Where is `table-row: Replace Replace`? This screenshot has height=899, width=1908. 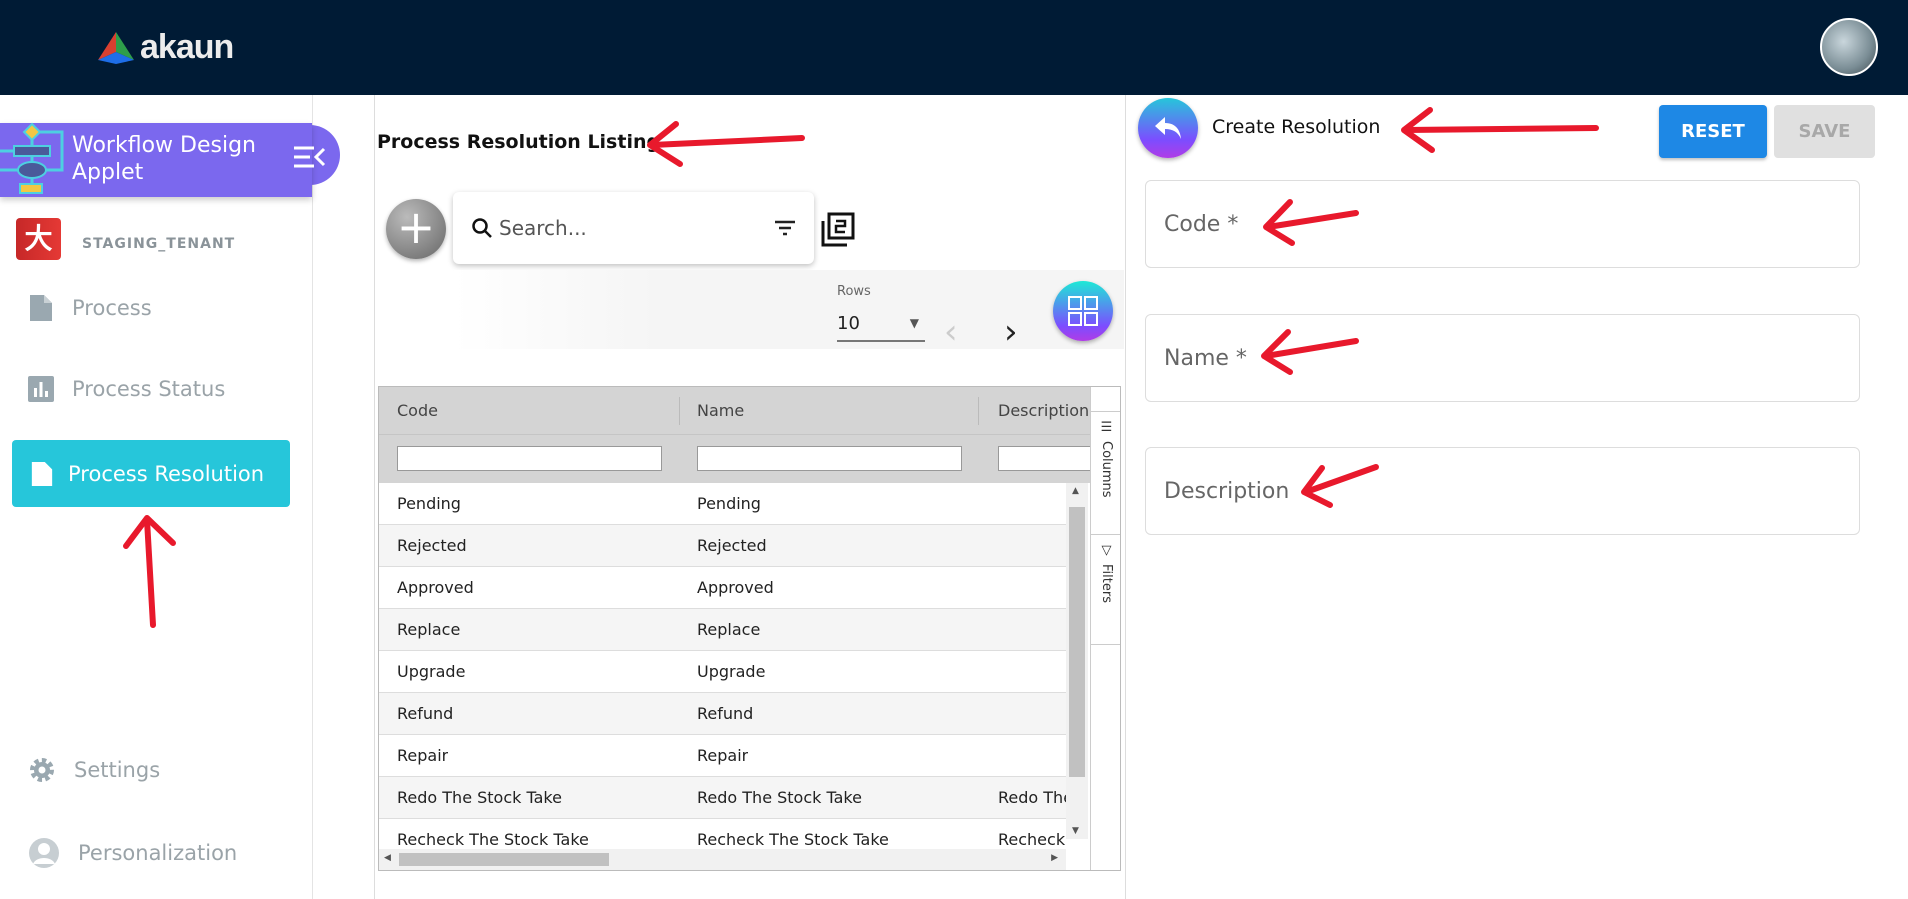
table-row: Replace Replace is located at coordinates (722, 630).